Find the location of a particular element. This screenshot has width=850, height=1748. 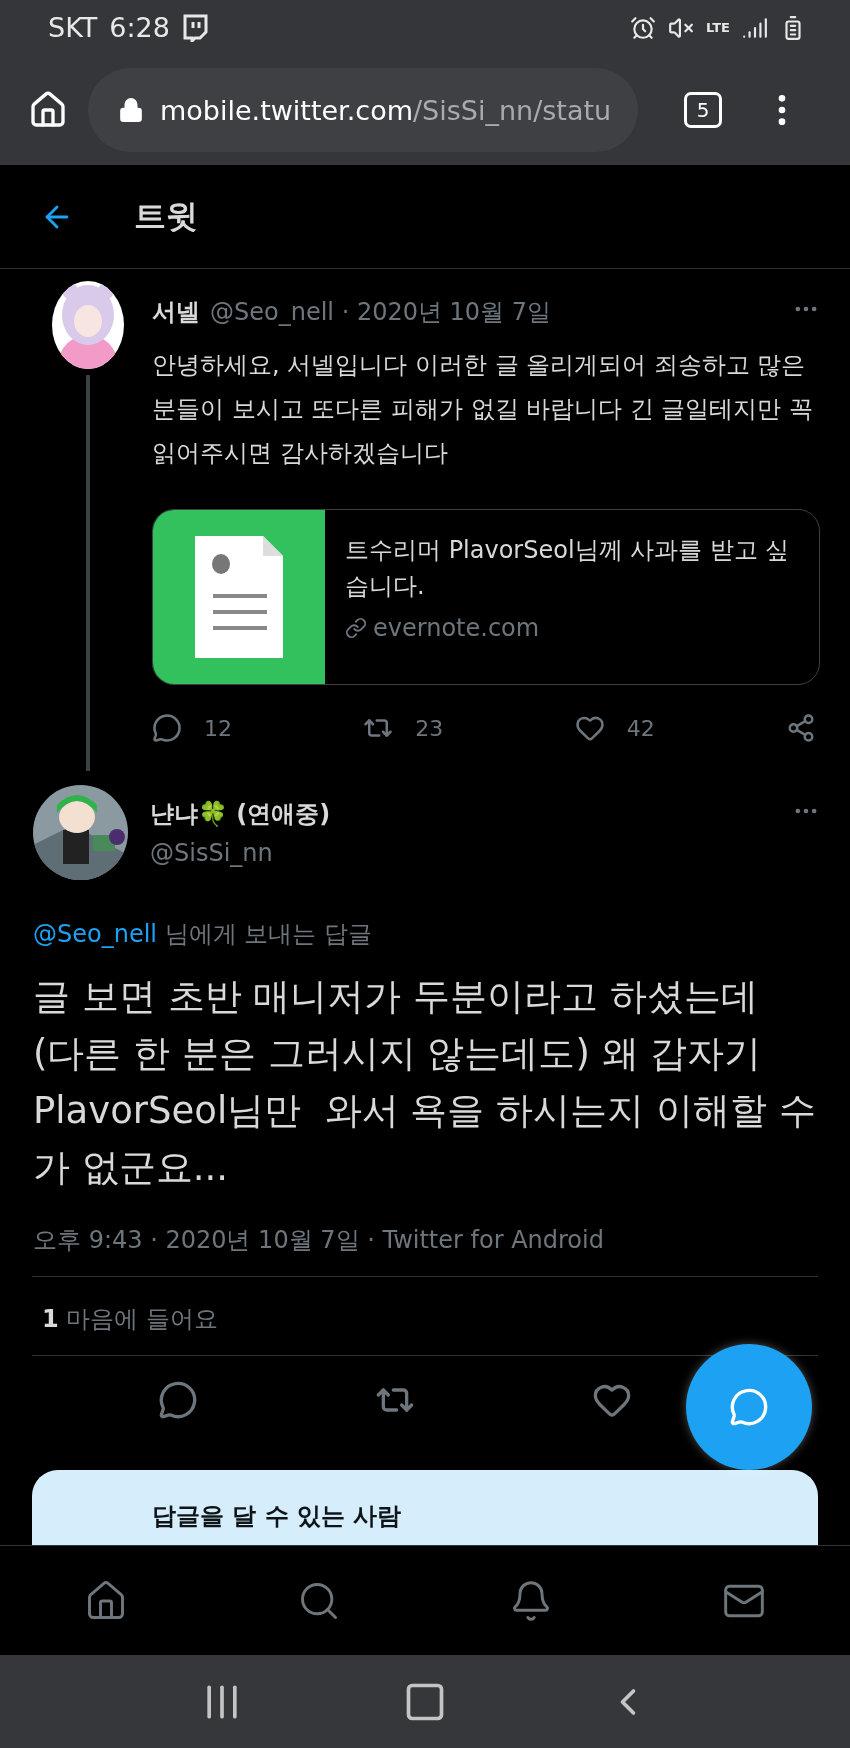

alarm-icon is located at coordinates (643, 27).